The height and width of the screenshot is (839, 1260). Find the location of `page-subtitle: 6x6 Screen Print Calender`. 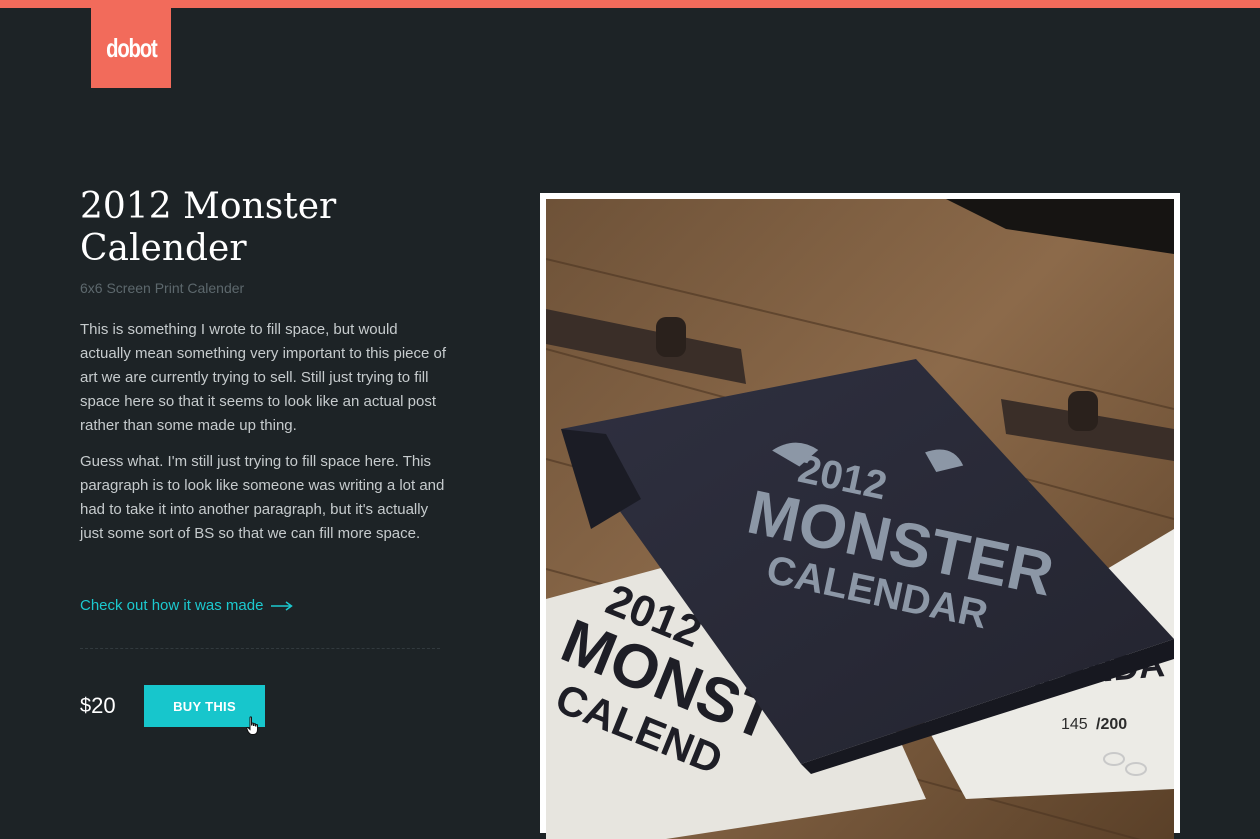

page-subtitle: 6x6 Screen Print Calender is located at coordinates (162, 288).